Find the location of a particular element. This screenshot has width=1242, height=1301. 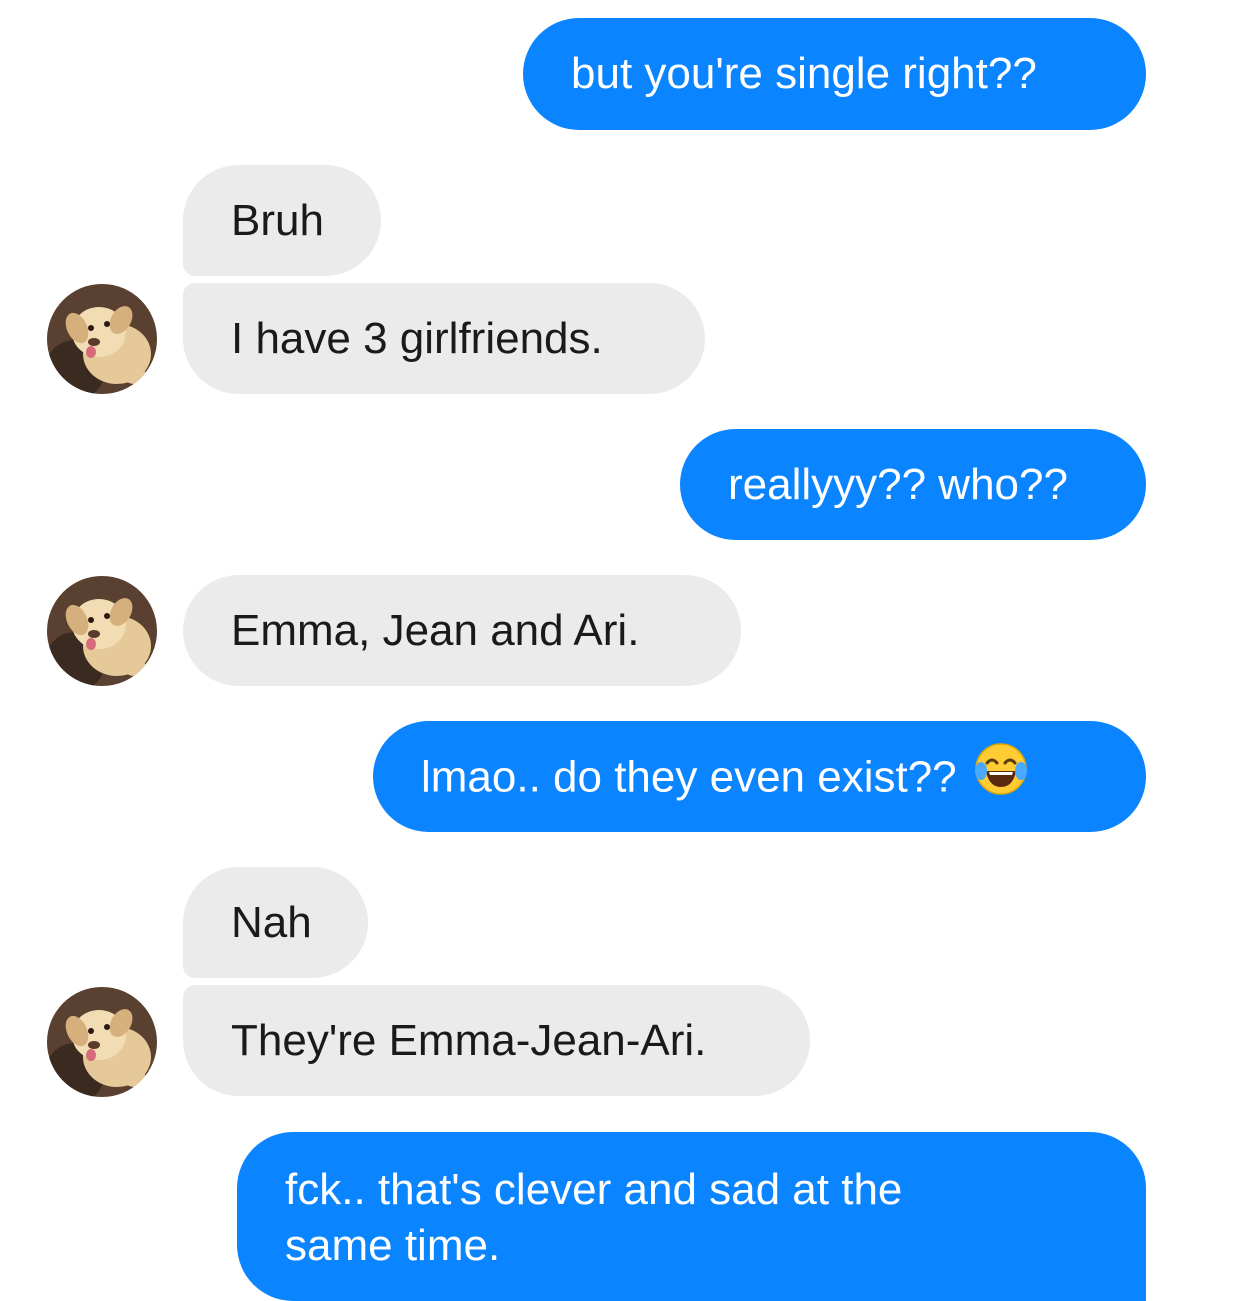

message-text: I have 3 girlfriends. is located at coordinates (417, 338).